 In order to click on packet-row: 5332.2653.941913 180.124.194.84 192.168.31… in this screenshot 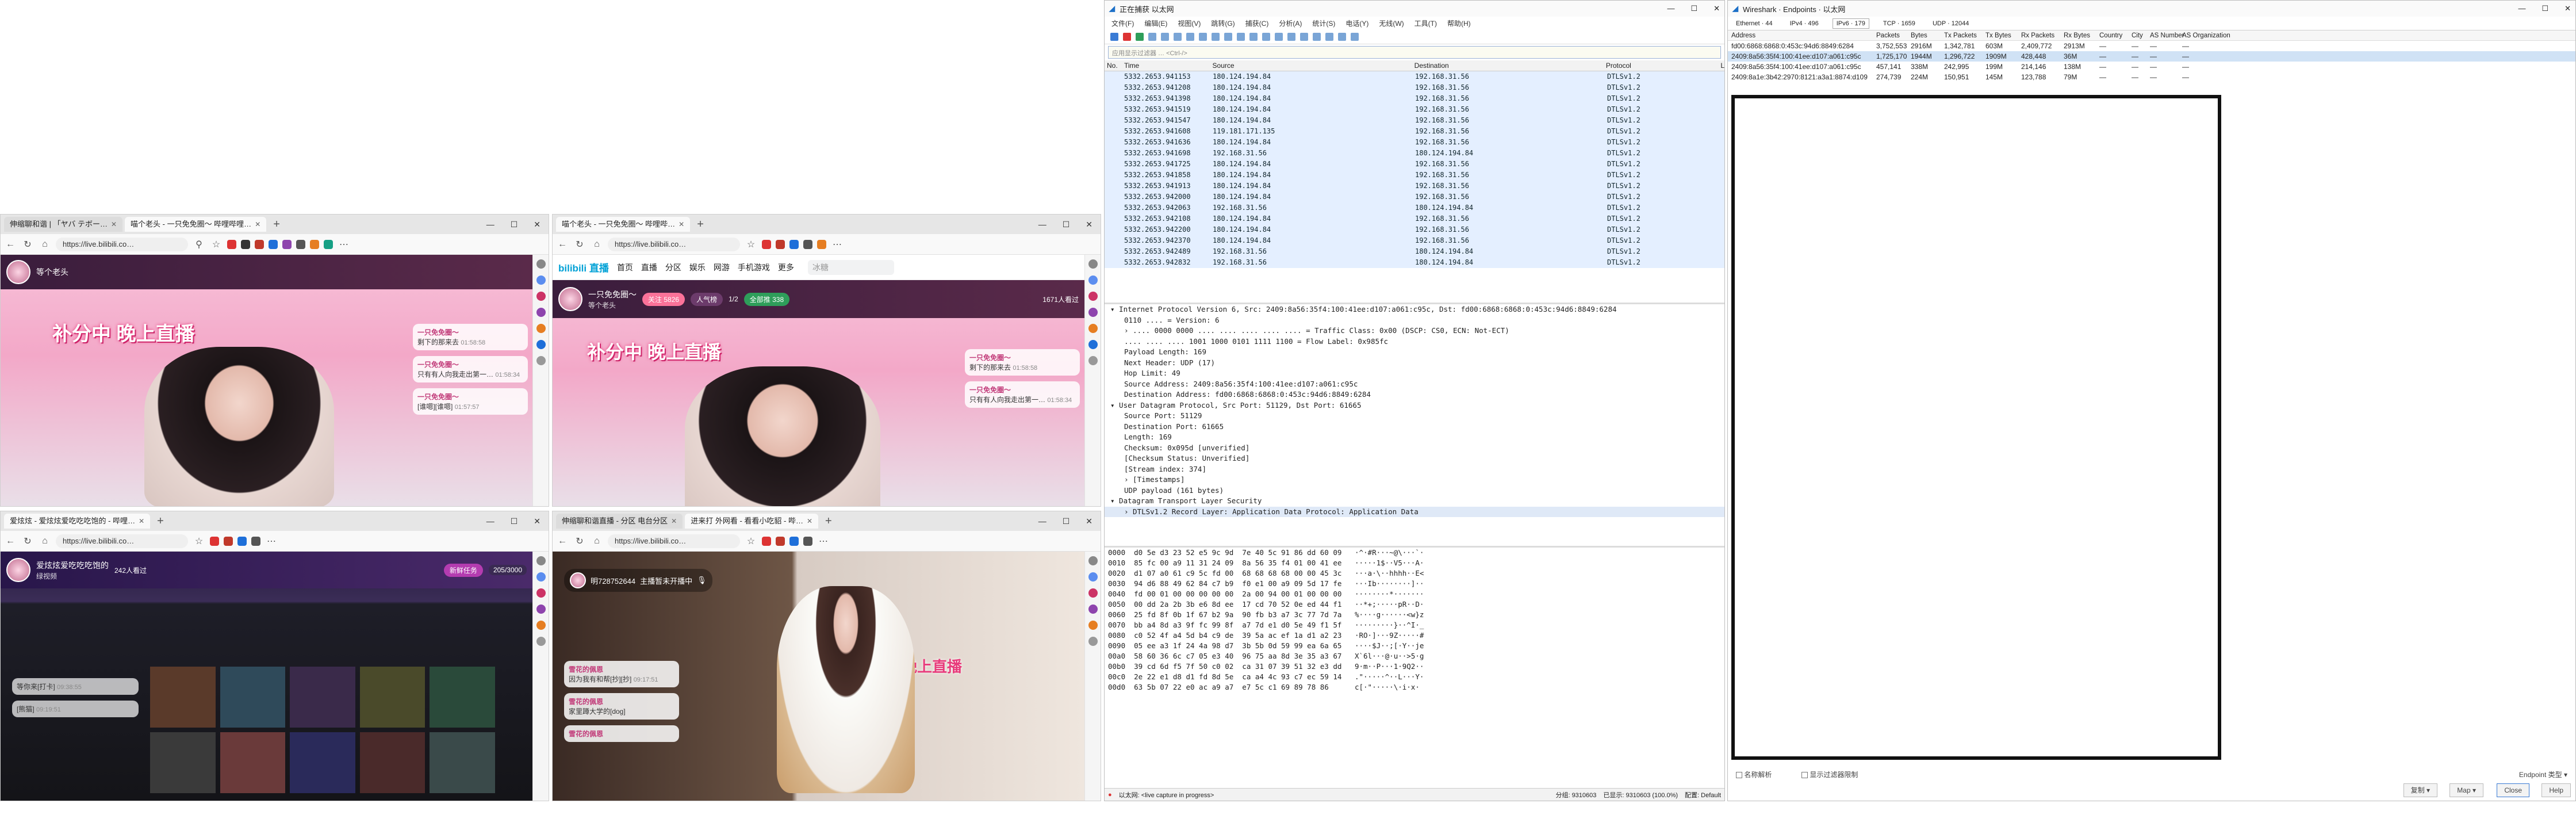, I will do `click(1414, 187)`.